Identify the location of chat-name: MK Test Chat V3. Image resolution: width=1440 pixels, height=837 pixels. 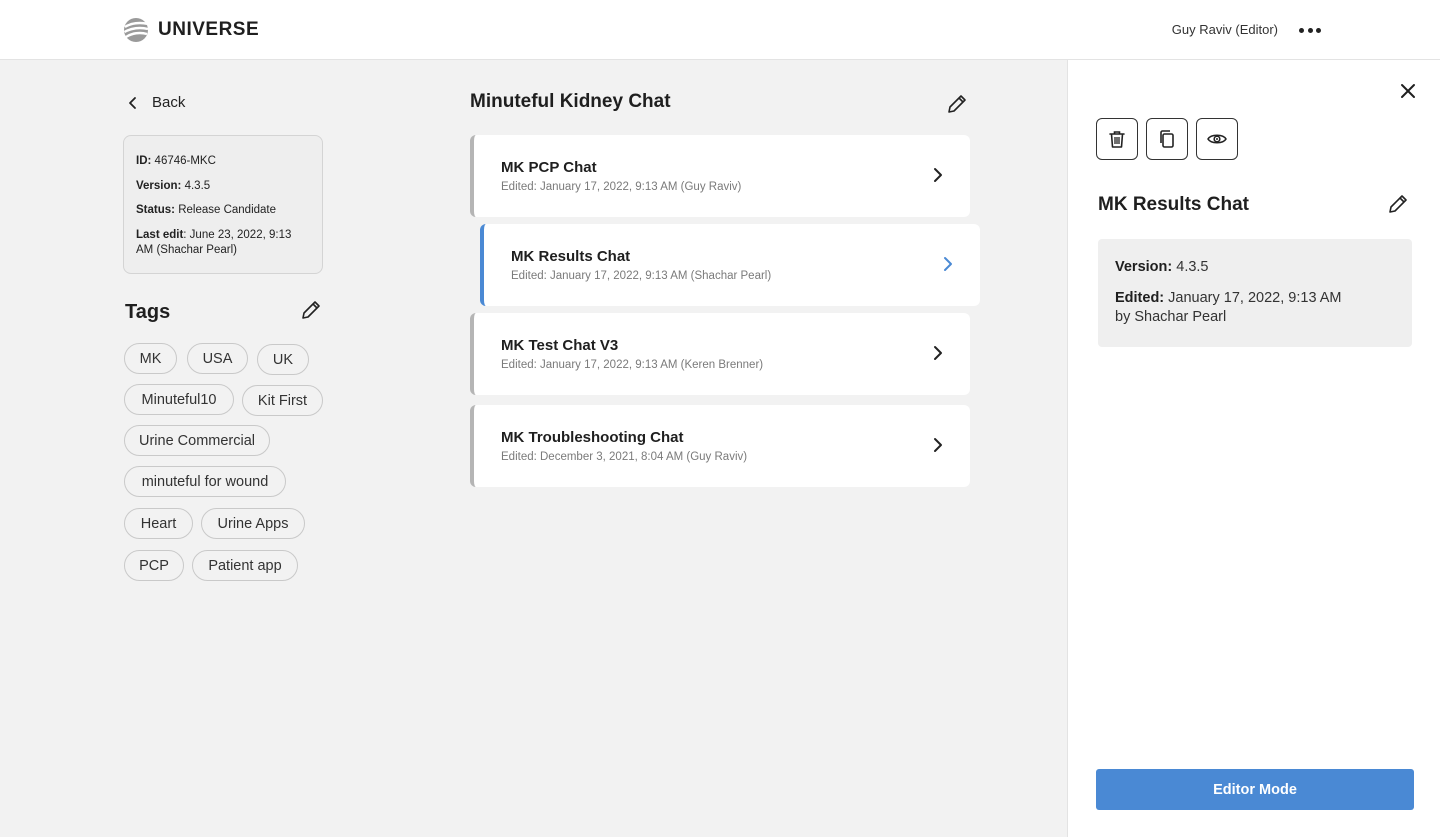
(560, 345).